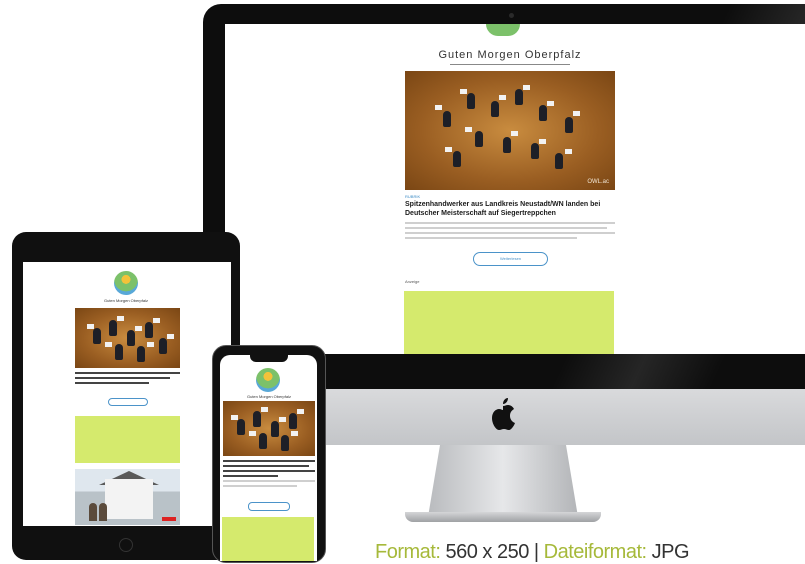 The height and width of the screenshot is (564, 805). What do you see at coordinates (510, 259) in the screenshot?
I see `read-more-button: Weiterlesen` at bounding box center [510, 259].